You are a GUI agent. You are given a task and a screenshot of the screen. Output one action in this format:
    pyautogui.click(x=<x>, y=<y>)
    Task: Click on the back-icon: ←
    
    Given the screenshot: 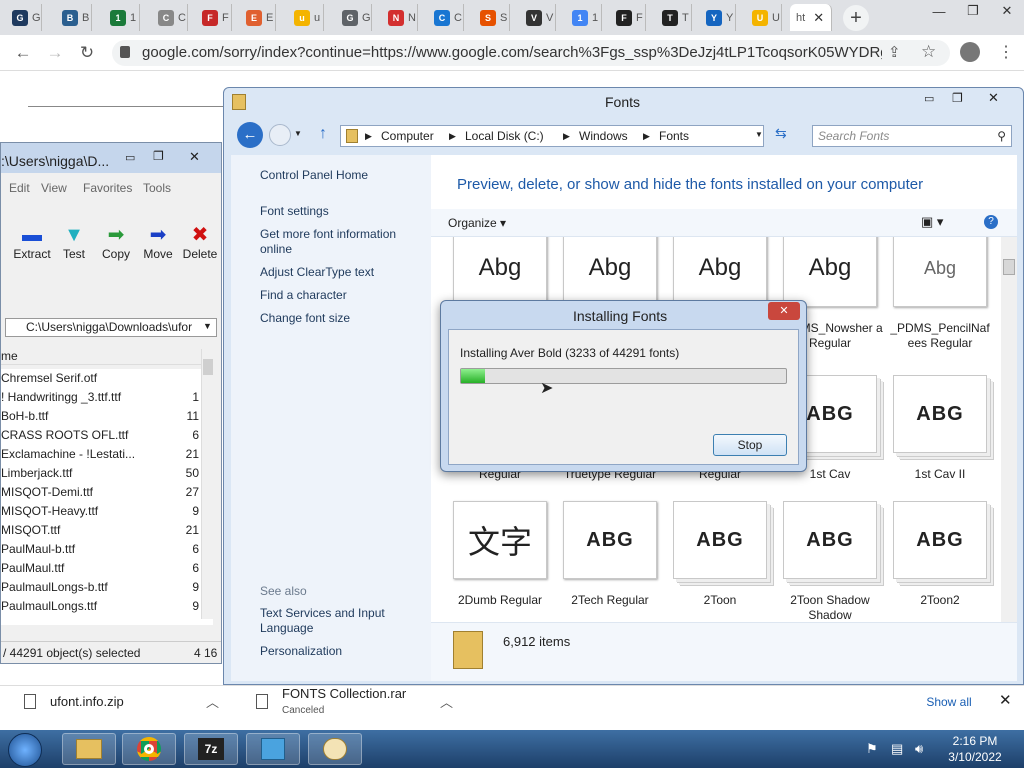 What is the action you would take?
    pyautogui.click(x=23, y=53)
    